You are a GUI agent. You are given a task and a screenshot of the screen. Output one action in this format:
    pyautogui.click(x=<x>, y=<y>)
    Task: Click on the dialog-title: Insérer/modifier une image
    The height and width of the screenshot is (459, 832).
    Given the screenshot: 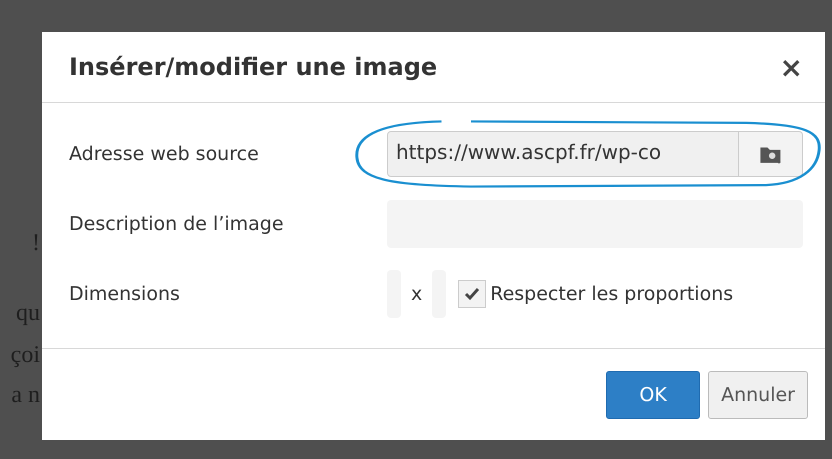 What is the action you would take?
    pyautogui.click(x=253, y=67)
    